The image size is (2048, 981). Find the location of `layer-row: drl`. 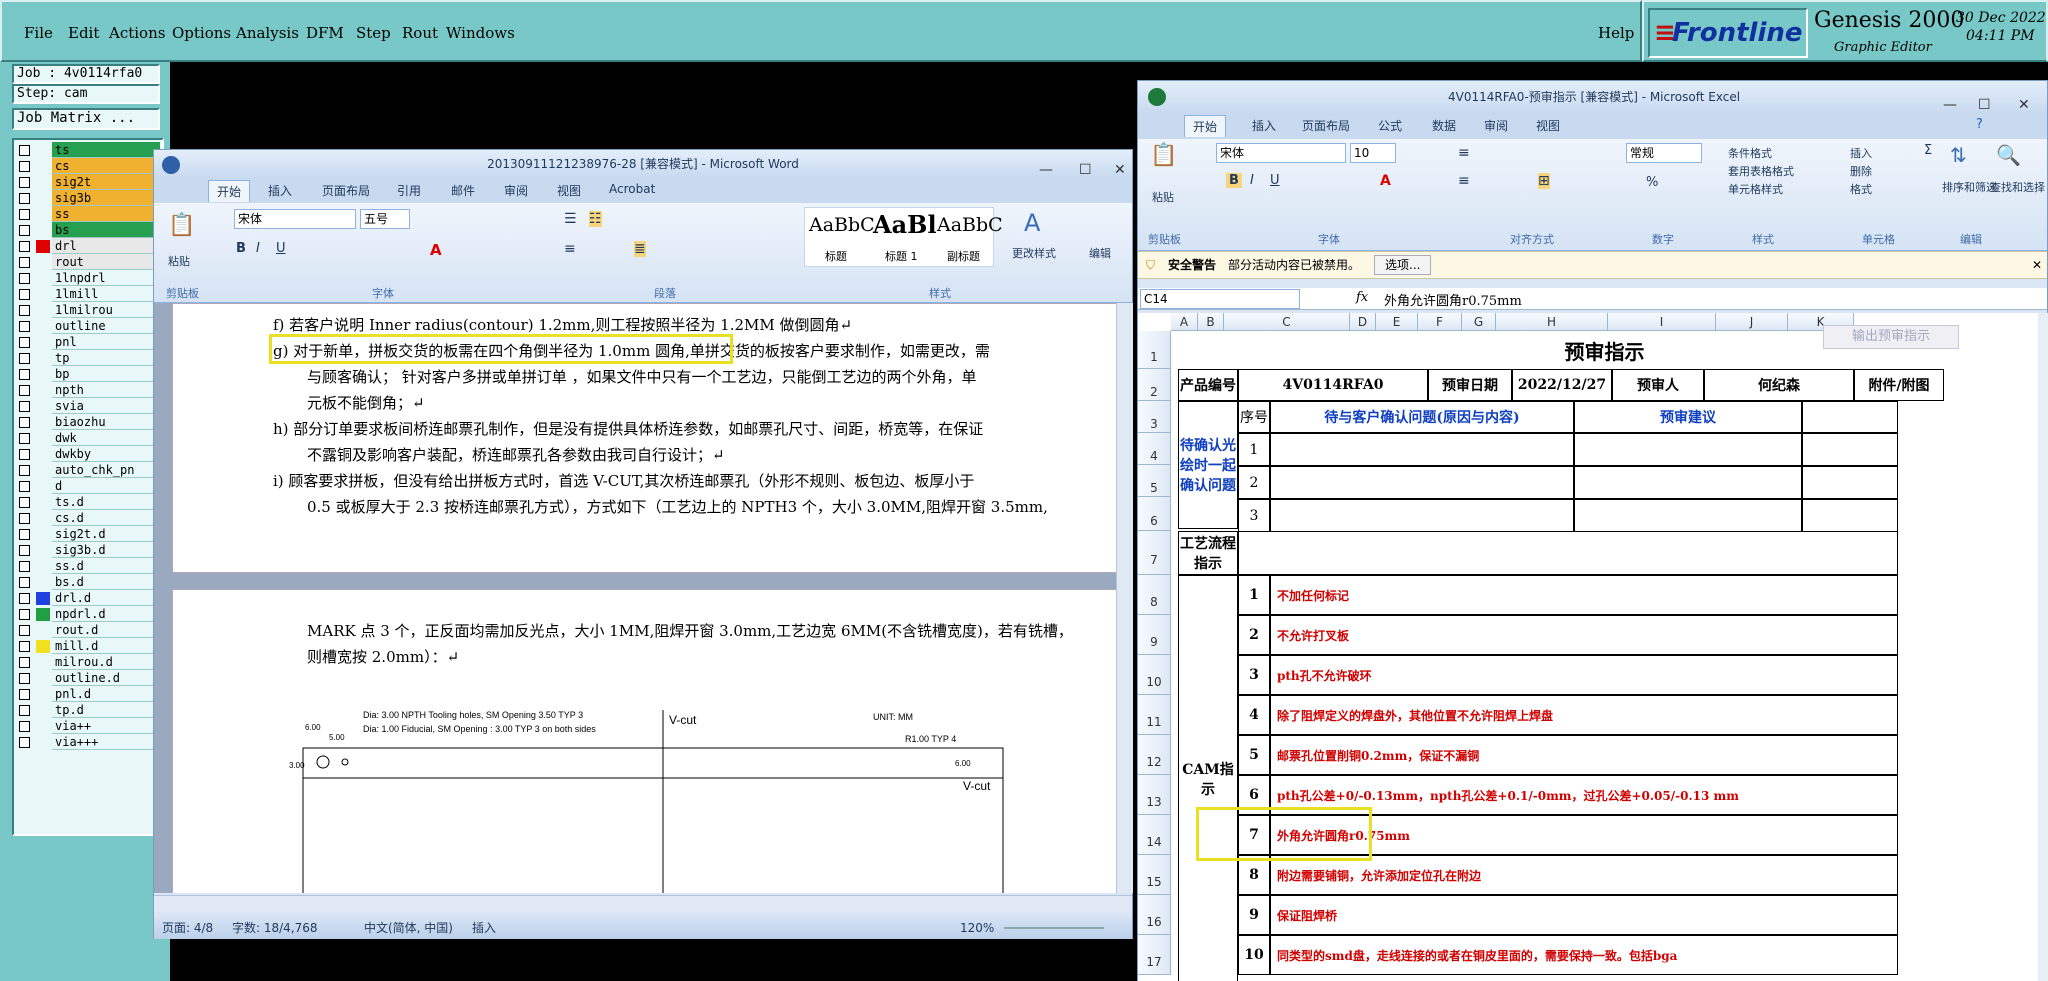

layer-row: drl is located at coordinates (88, 246).